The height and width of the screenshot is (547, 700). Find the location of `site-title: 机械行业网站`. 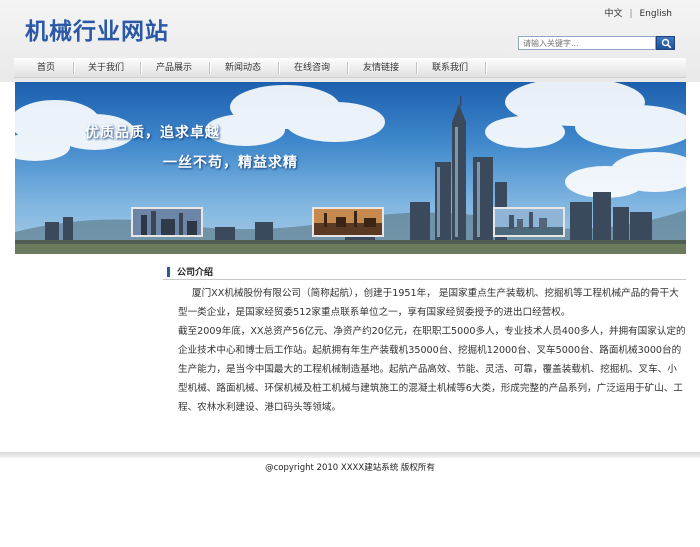

site-title: 机械行业网站 is located at coordinates (97, 29).